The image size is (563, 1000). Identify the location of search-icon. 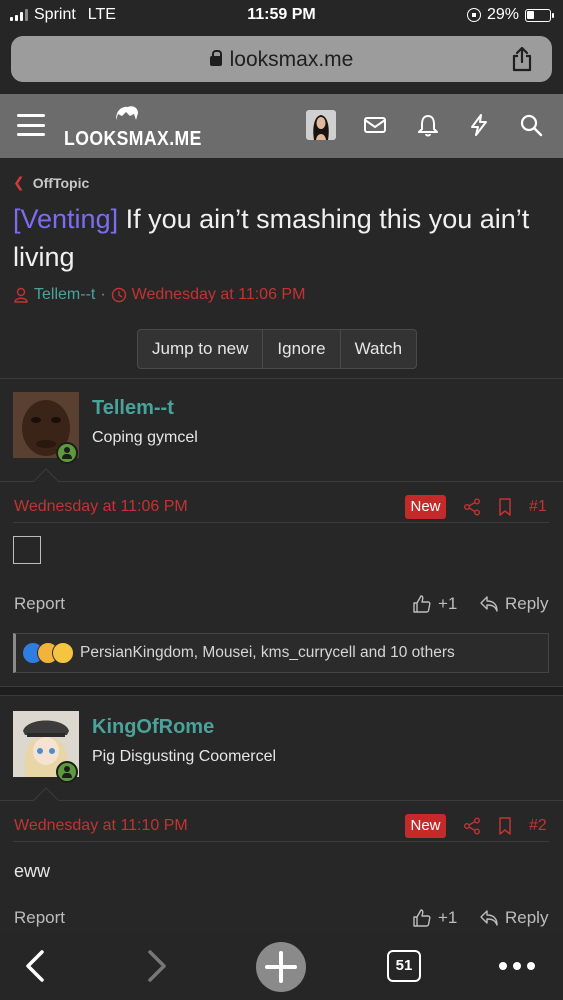
(531, 125).